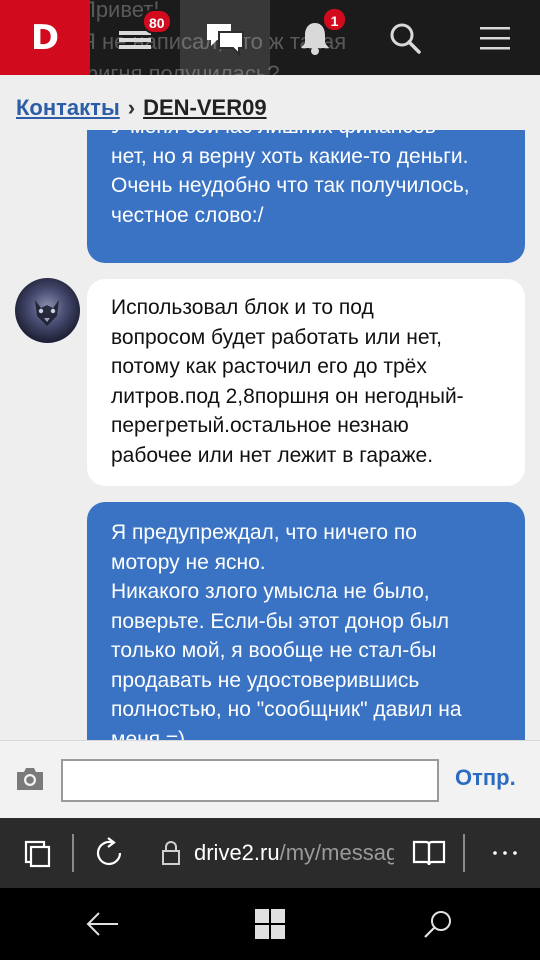 The image size is (540, 960). What do you see at coordinates (188, 562) in the screenshot?
I see `message-line: мотору не ясно.` at bounding box center [188, 562].